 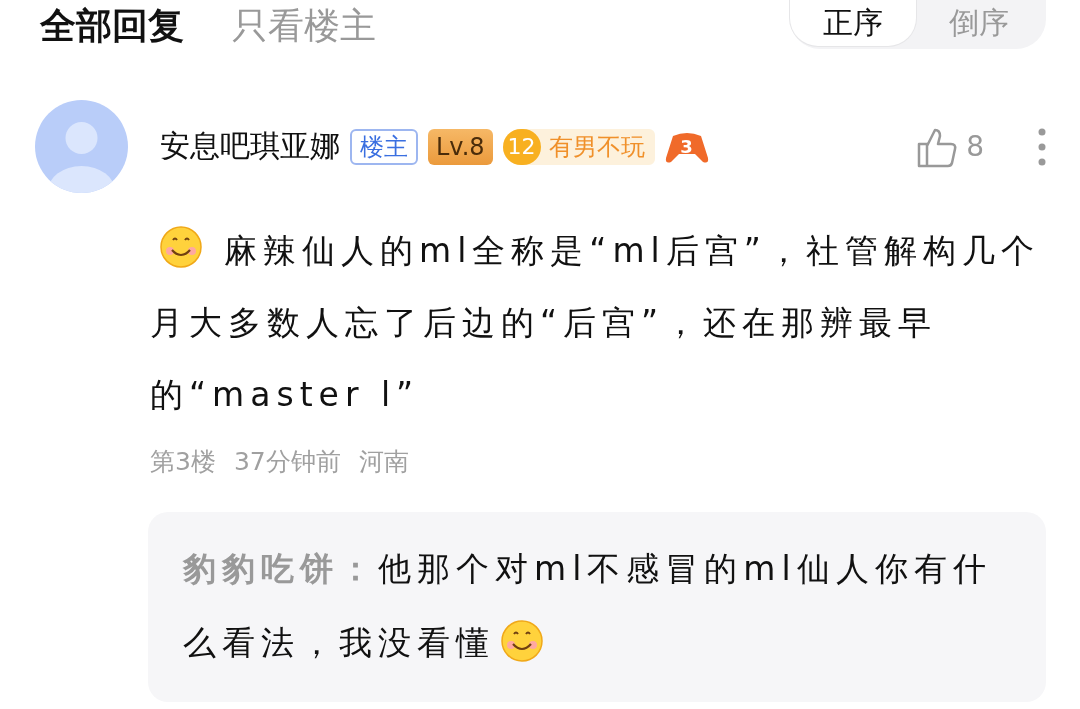 I want to click on author-badge: 楼主, so click(x=384, y=146).